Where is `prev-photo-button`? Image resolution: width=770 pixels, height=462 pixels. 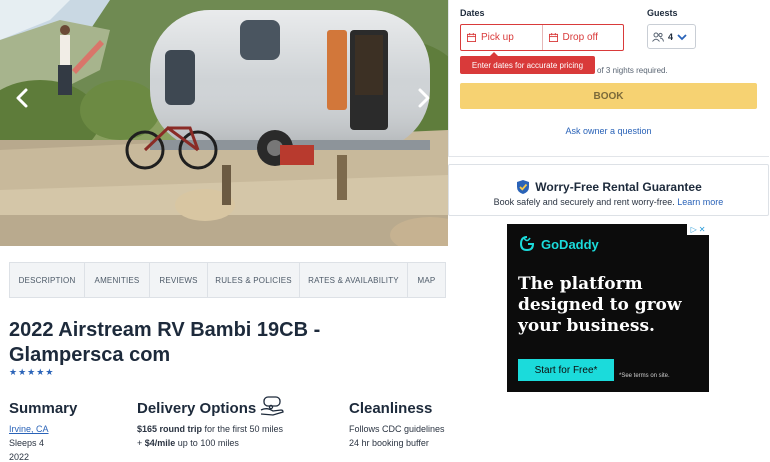
prev-photo-button is located at coordinates (22, 98).